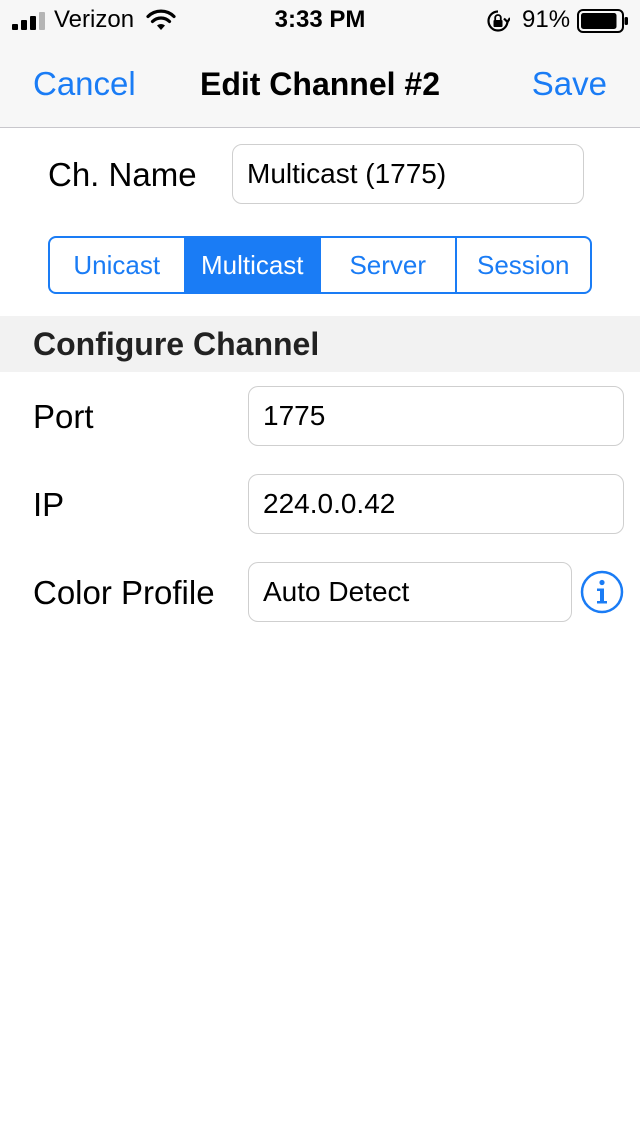  I want to click on ip-label: IP, so click(49, 504).